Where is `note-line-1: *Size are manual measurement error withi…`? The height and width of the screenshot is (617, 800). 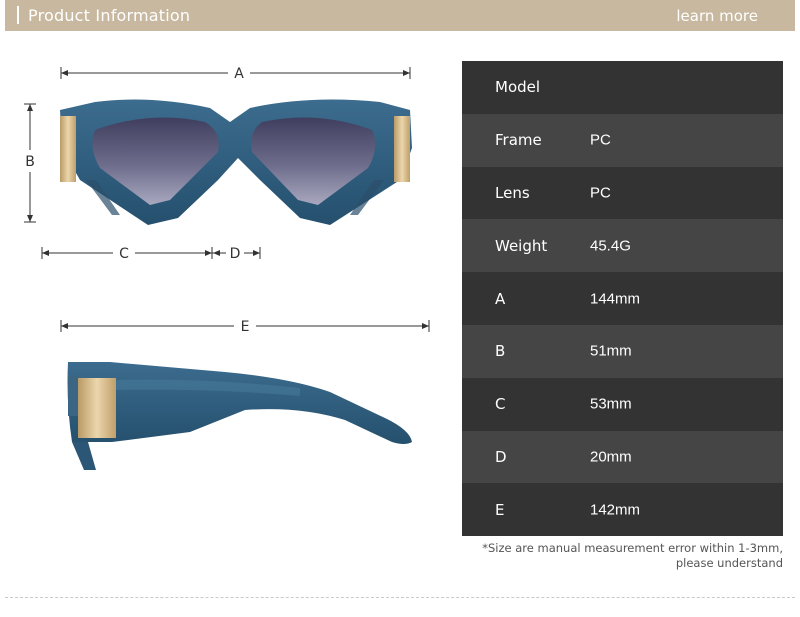 note-line-1: *Size are manual measurement error withi… is located at coordinates (632, 548).